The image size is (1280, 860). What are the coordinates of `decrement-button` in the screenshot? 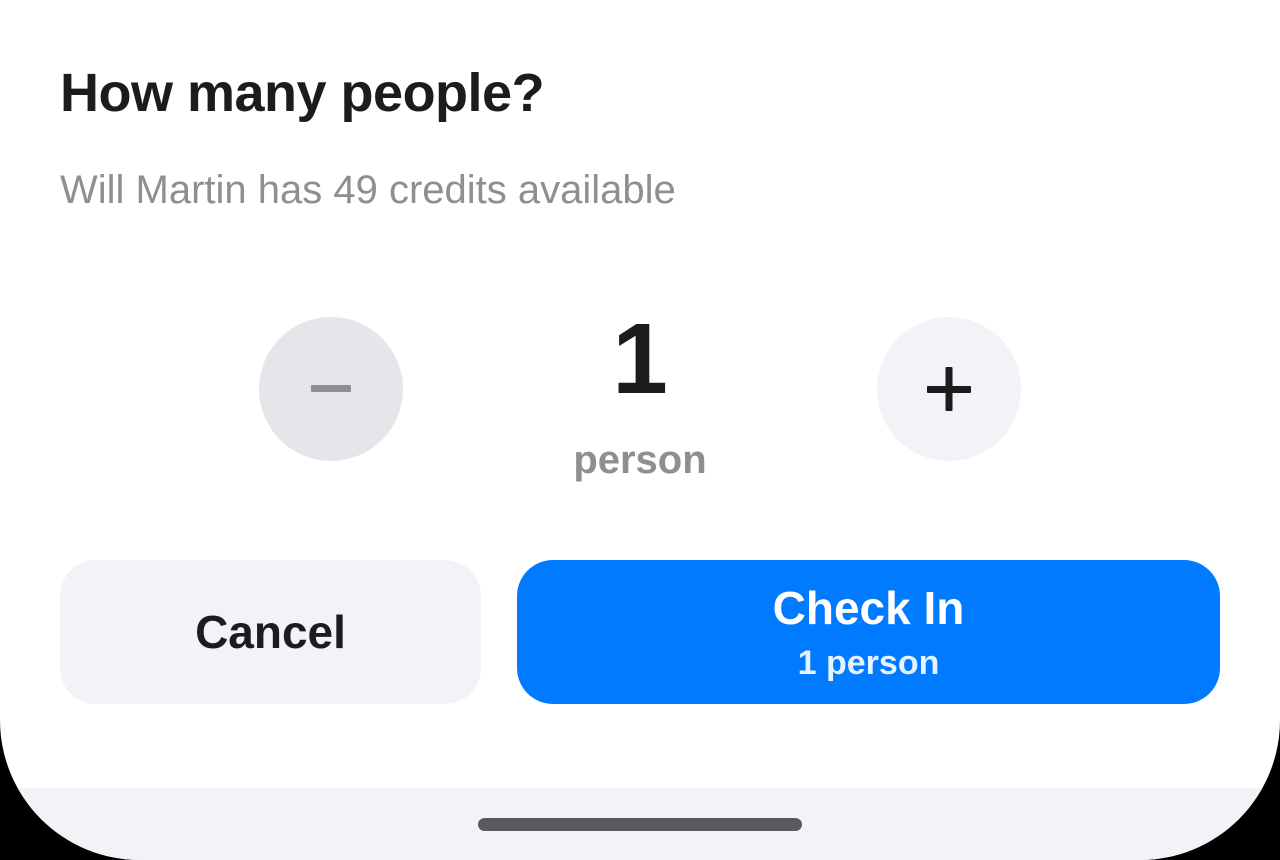 It's located at (331, 389).